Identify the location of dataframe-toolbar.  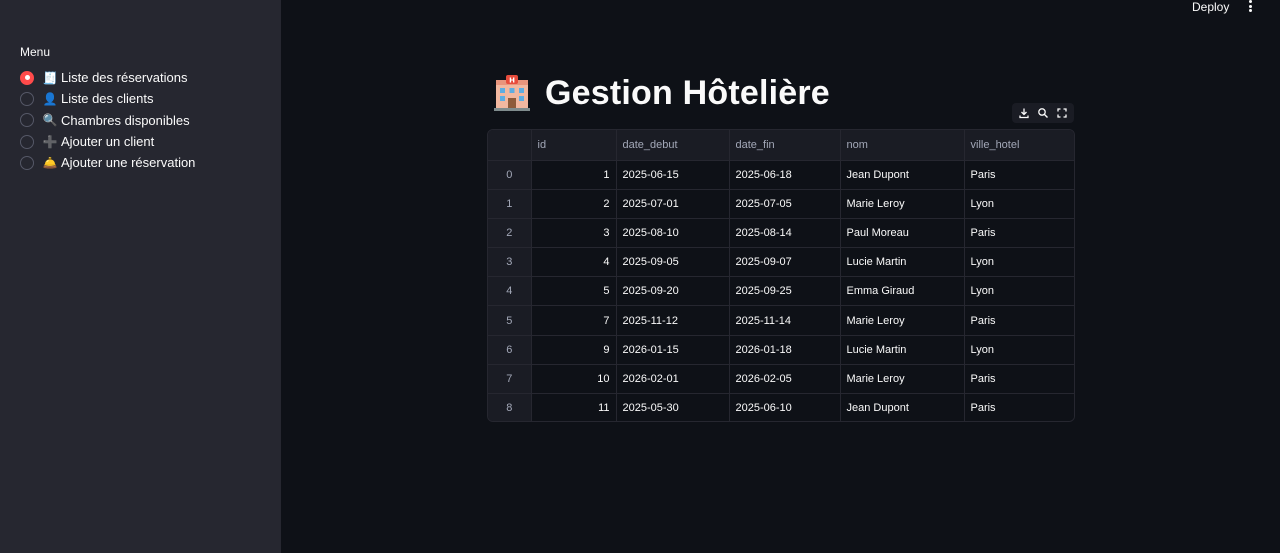
(1043, 113).